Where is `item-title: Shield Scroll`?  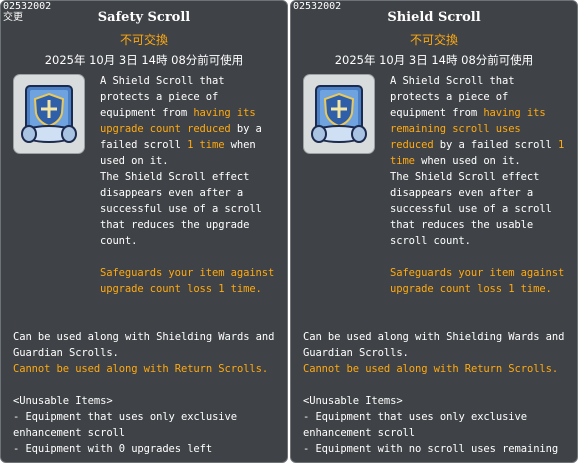
item-title: Shield Scroll is located at coordinates (434, 17).